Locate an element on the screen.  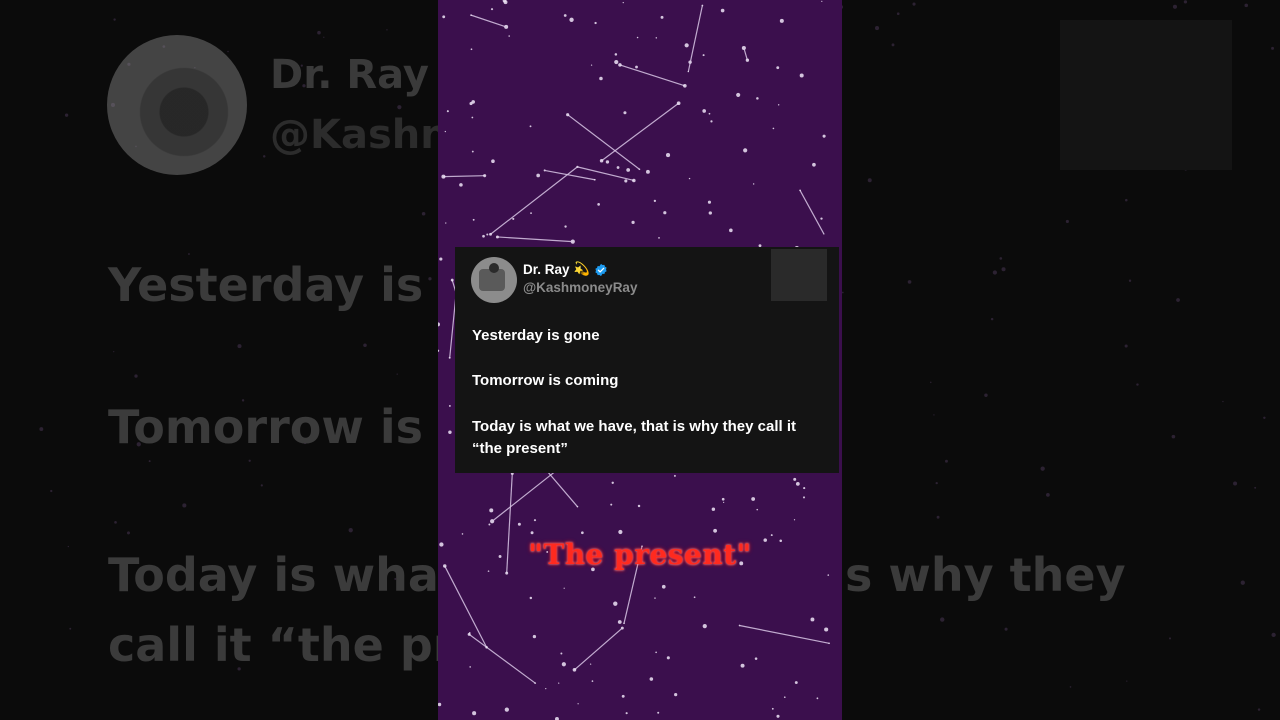
user-handle: @KashmoneyRay is located at coordinates (580, 287).